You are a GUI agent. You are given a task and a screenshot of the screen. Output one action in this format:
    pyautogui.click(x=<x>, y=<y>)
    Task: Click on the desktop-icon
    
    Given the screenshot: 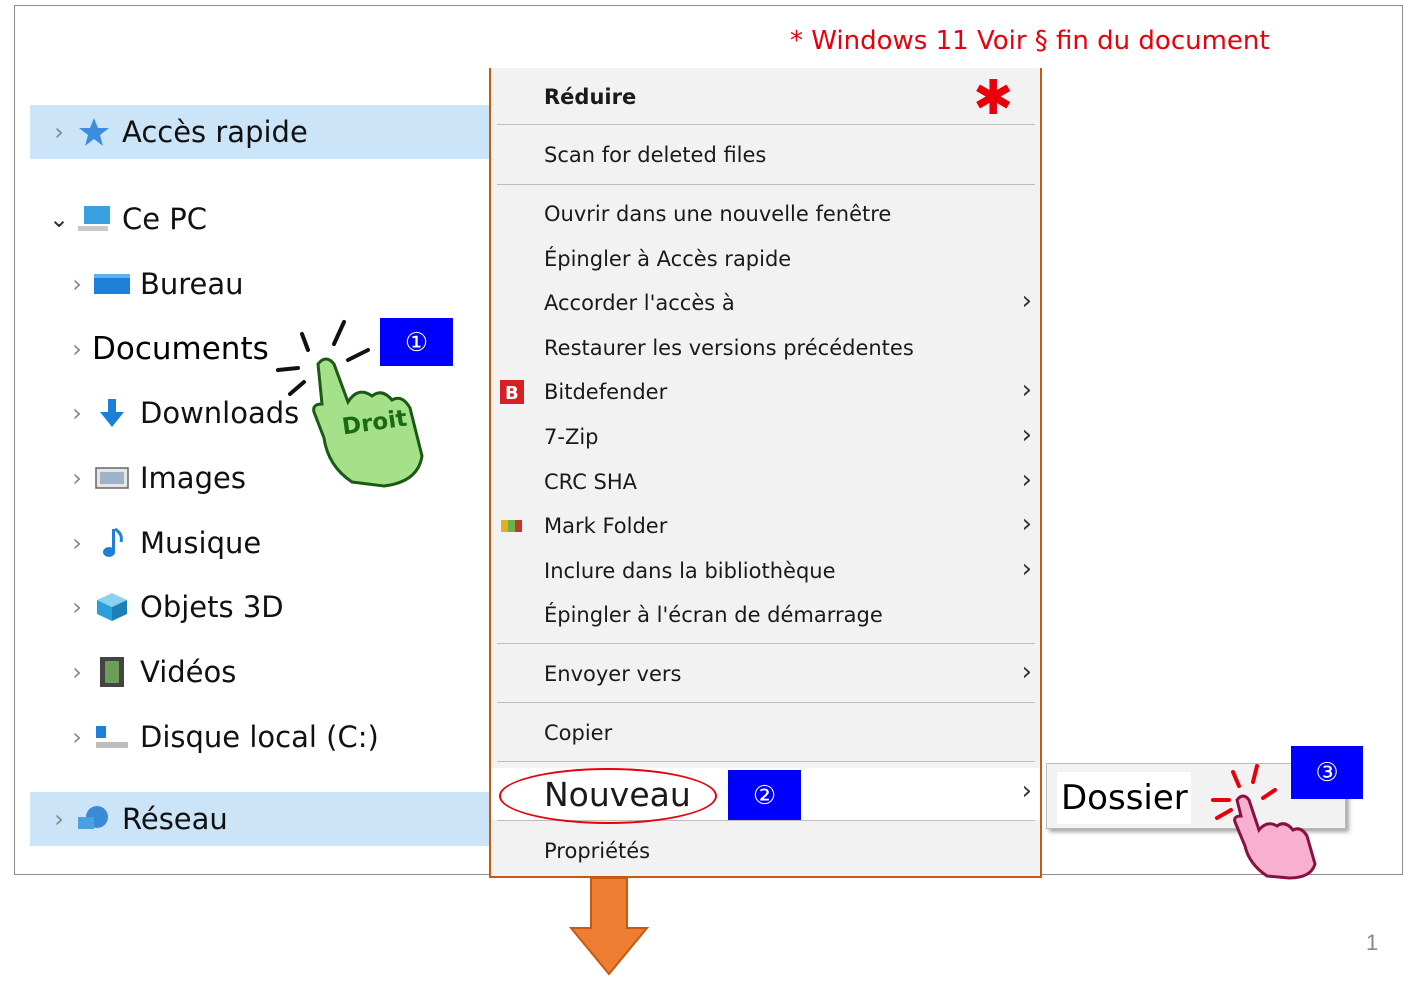 What is the action you would take?
    pyautogui.click(x=112, y=284)
    